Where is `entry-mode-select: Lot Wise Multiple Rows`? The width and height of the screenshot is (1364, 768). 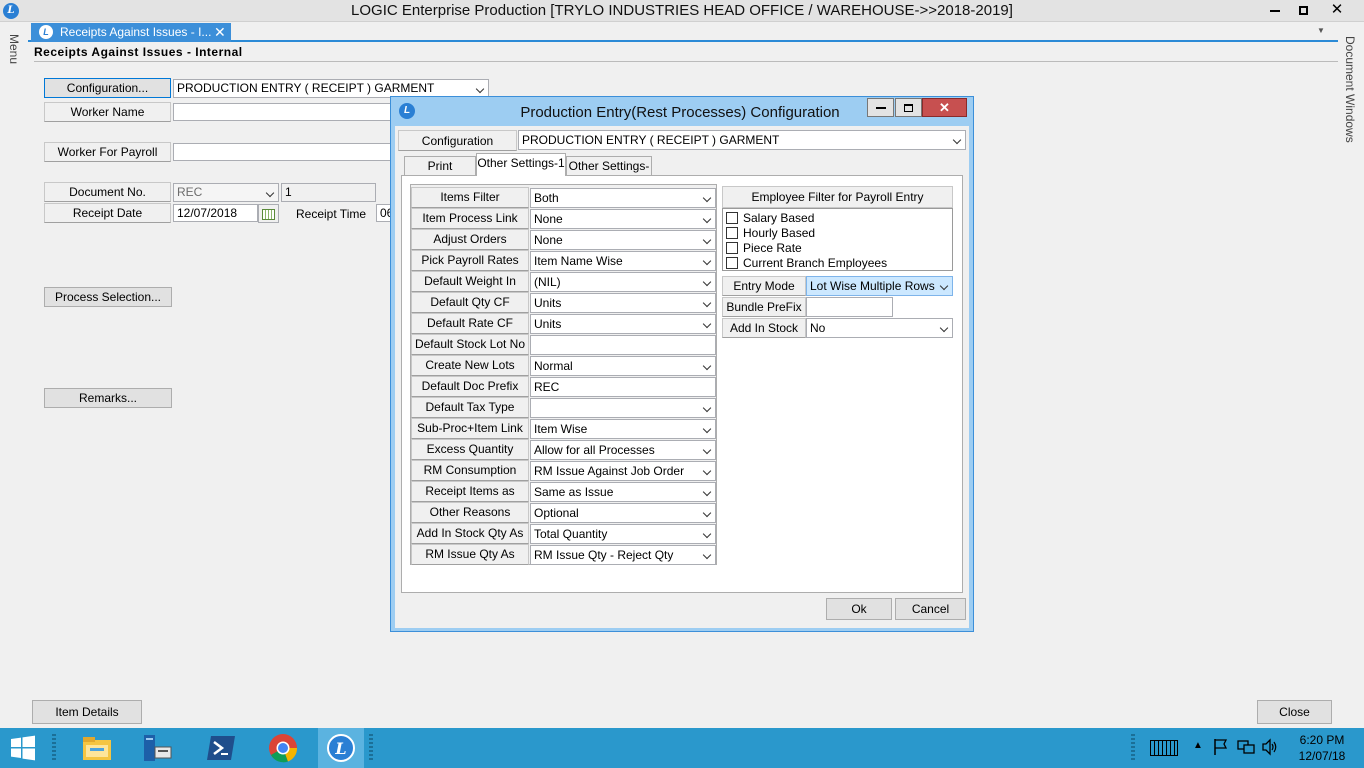 entry-mode-select: Lot Wise Multiple Rows is located at coordinates (879, 286).